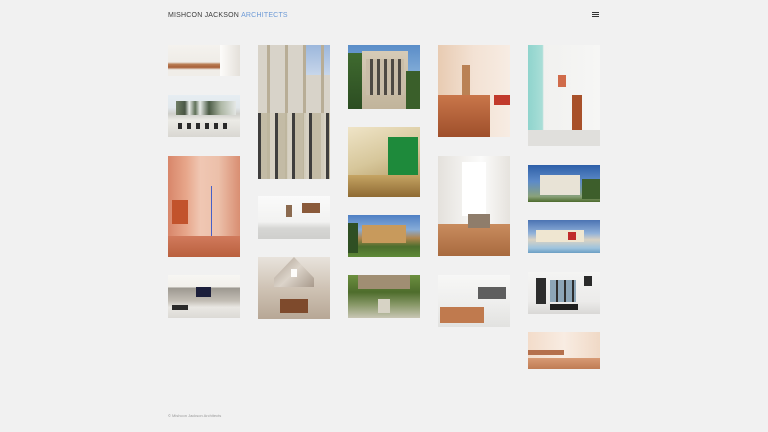  Describe the element at coordinates (204, 15) in the screenshot. I see `logo-name: MISHCON JACKSON` at that location.